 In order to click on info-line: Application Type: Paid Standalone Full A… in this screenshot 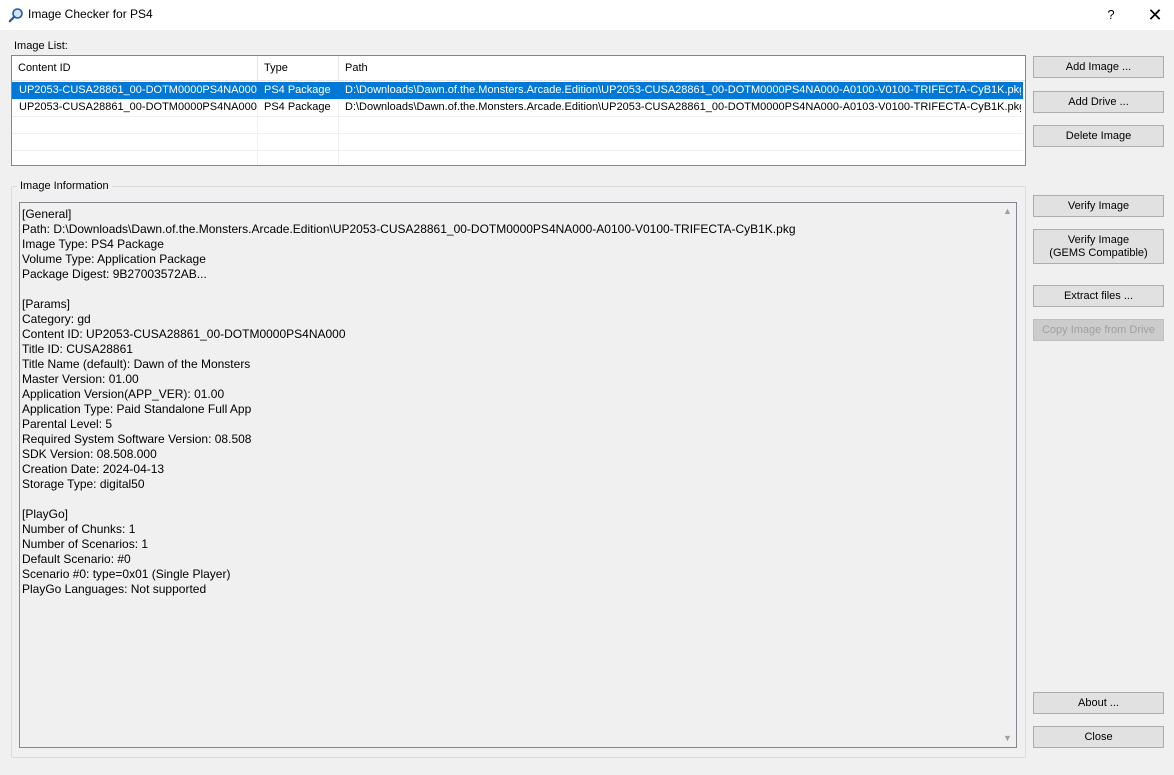, I will do `click(137, 409)`.